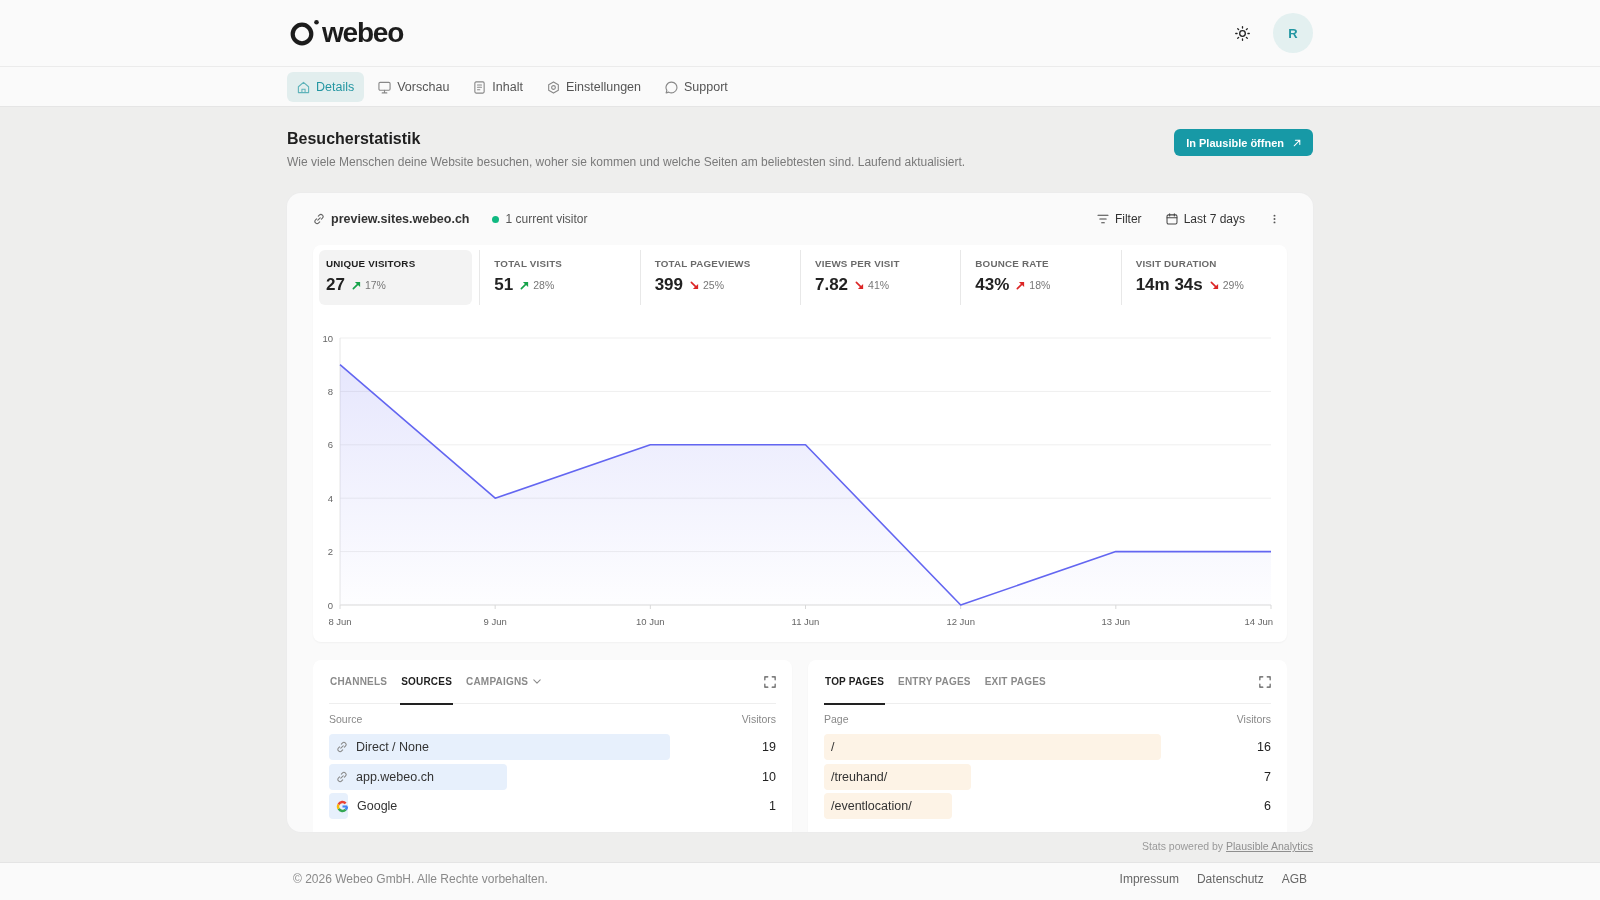 This screenshot has height=900, width=1600. Describe the element at coordinates (832, 285) in the screenshot. I see `stat-value: 7.82` at that location.